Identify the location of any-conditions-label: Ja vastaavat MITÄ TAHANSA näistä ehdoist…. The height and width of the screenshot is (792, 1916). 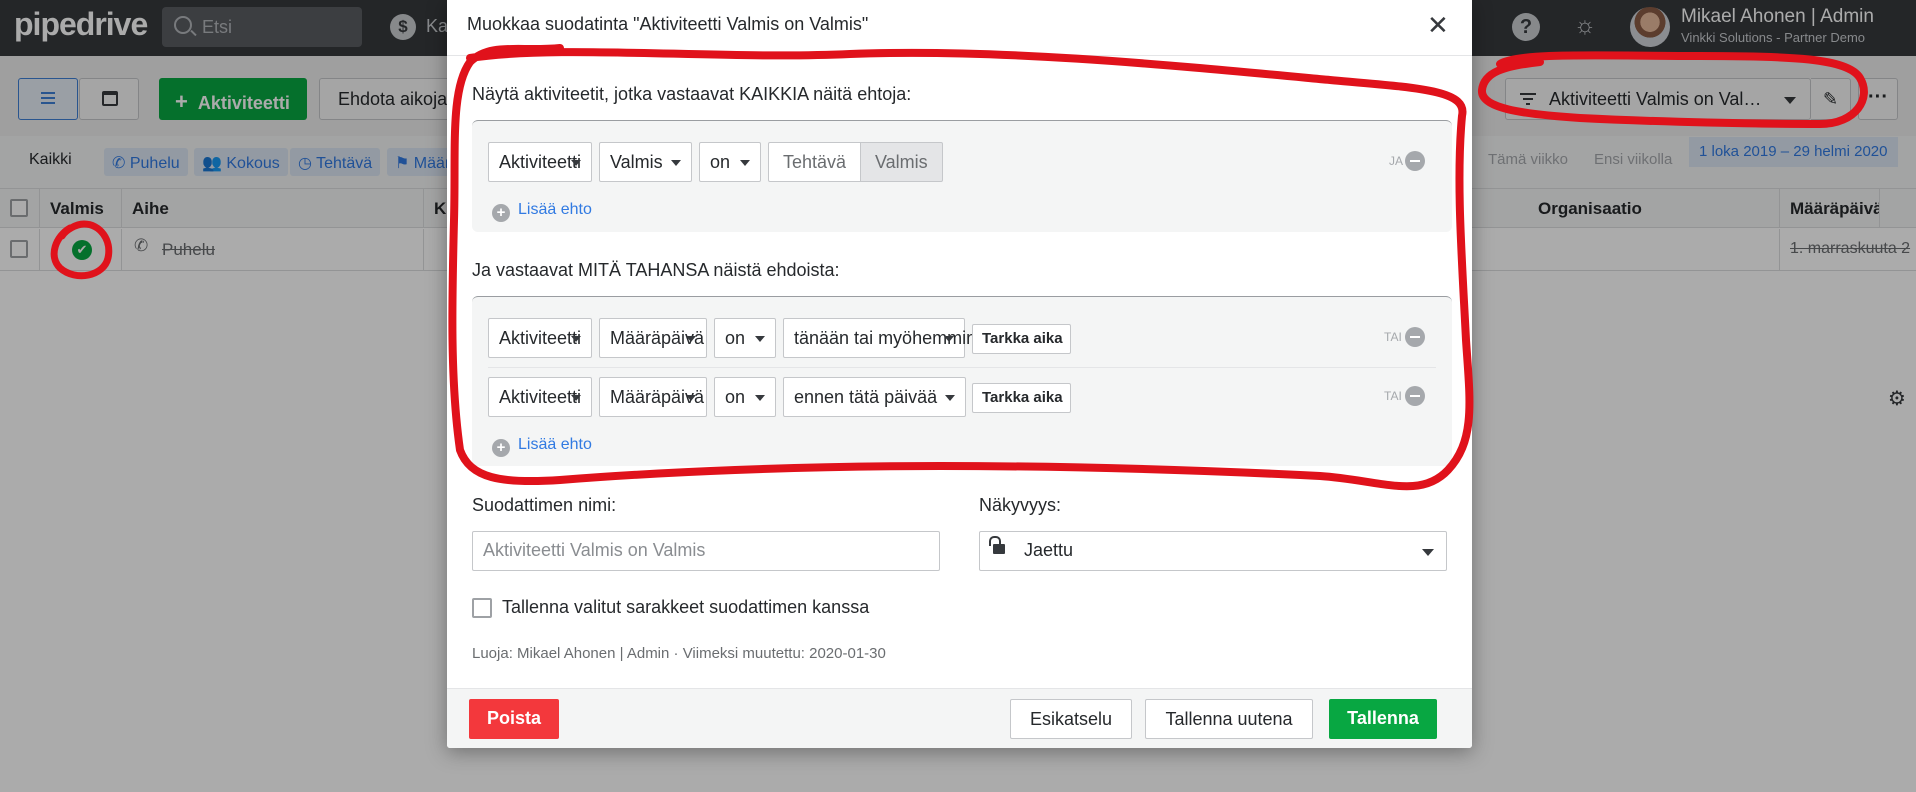
(656, 270).